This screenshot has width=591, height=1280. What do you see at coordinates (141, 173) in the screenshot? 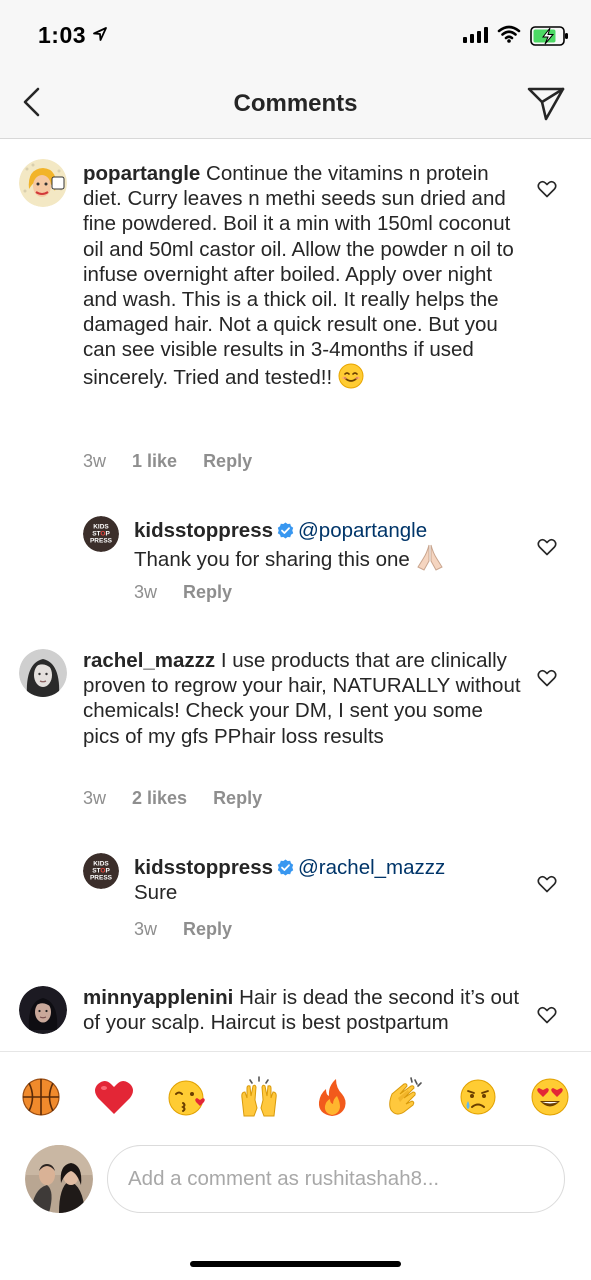
I see `comment-username: popartangle` at bounding box center [141, 173].